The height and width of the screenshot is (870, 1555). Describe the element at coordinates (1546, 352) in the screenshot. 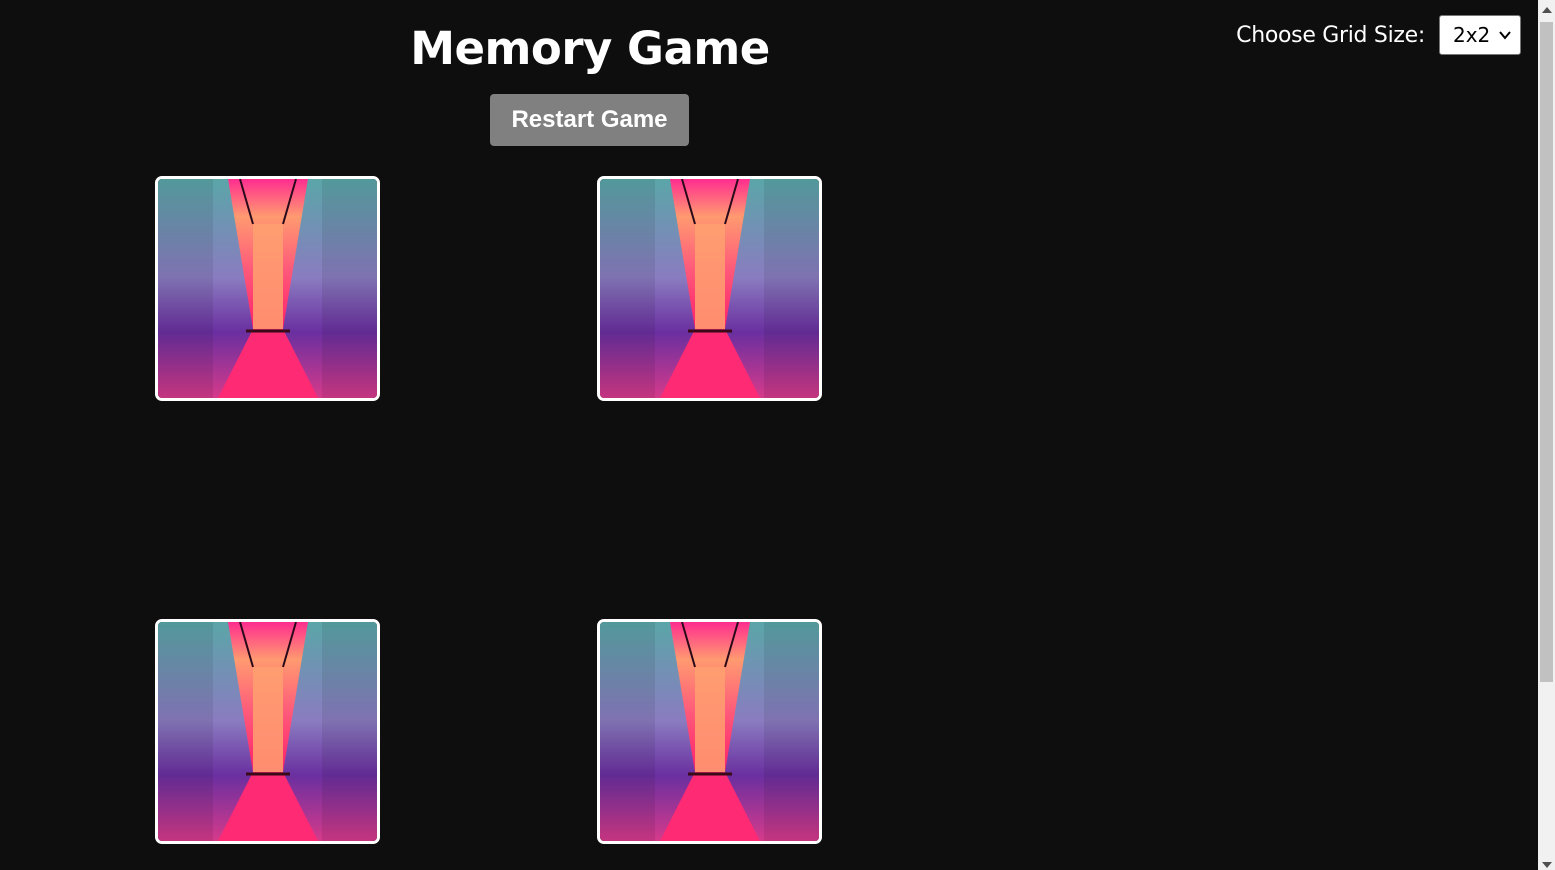

I see `scroll-thumb` at that location.